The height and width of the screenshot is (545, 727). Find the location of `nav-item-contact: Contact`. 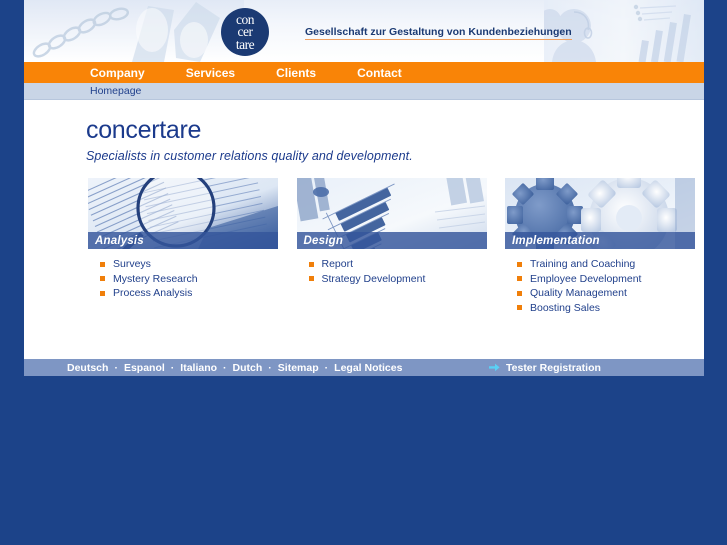

nav-item-contact: Contact is located at coordinates (379, 73).